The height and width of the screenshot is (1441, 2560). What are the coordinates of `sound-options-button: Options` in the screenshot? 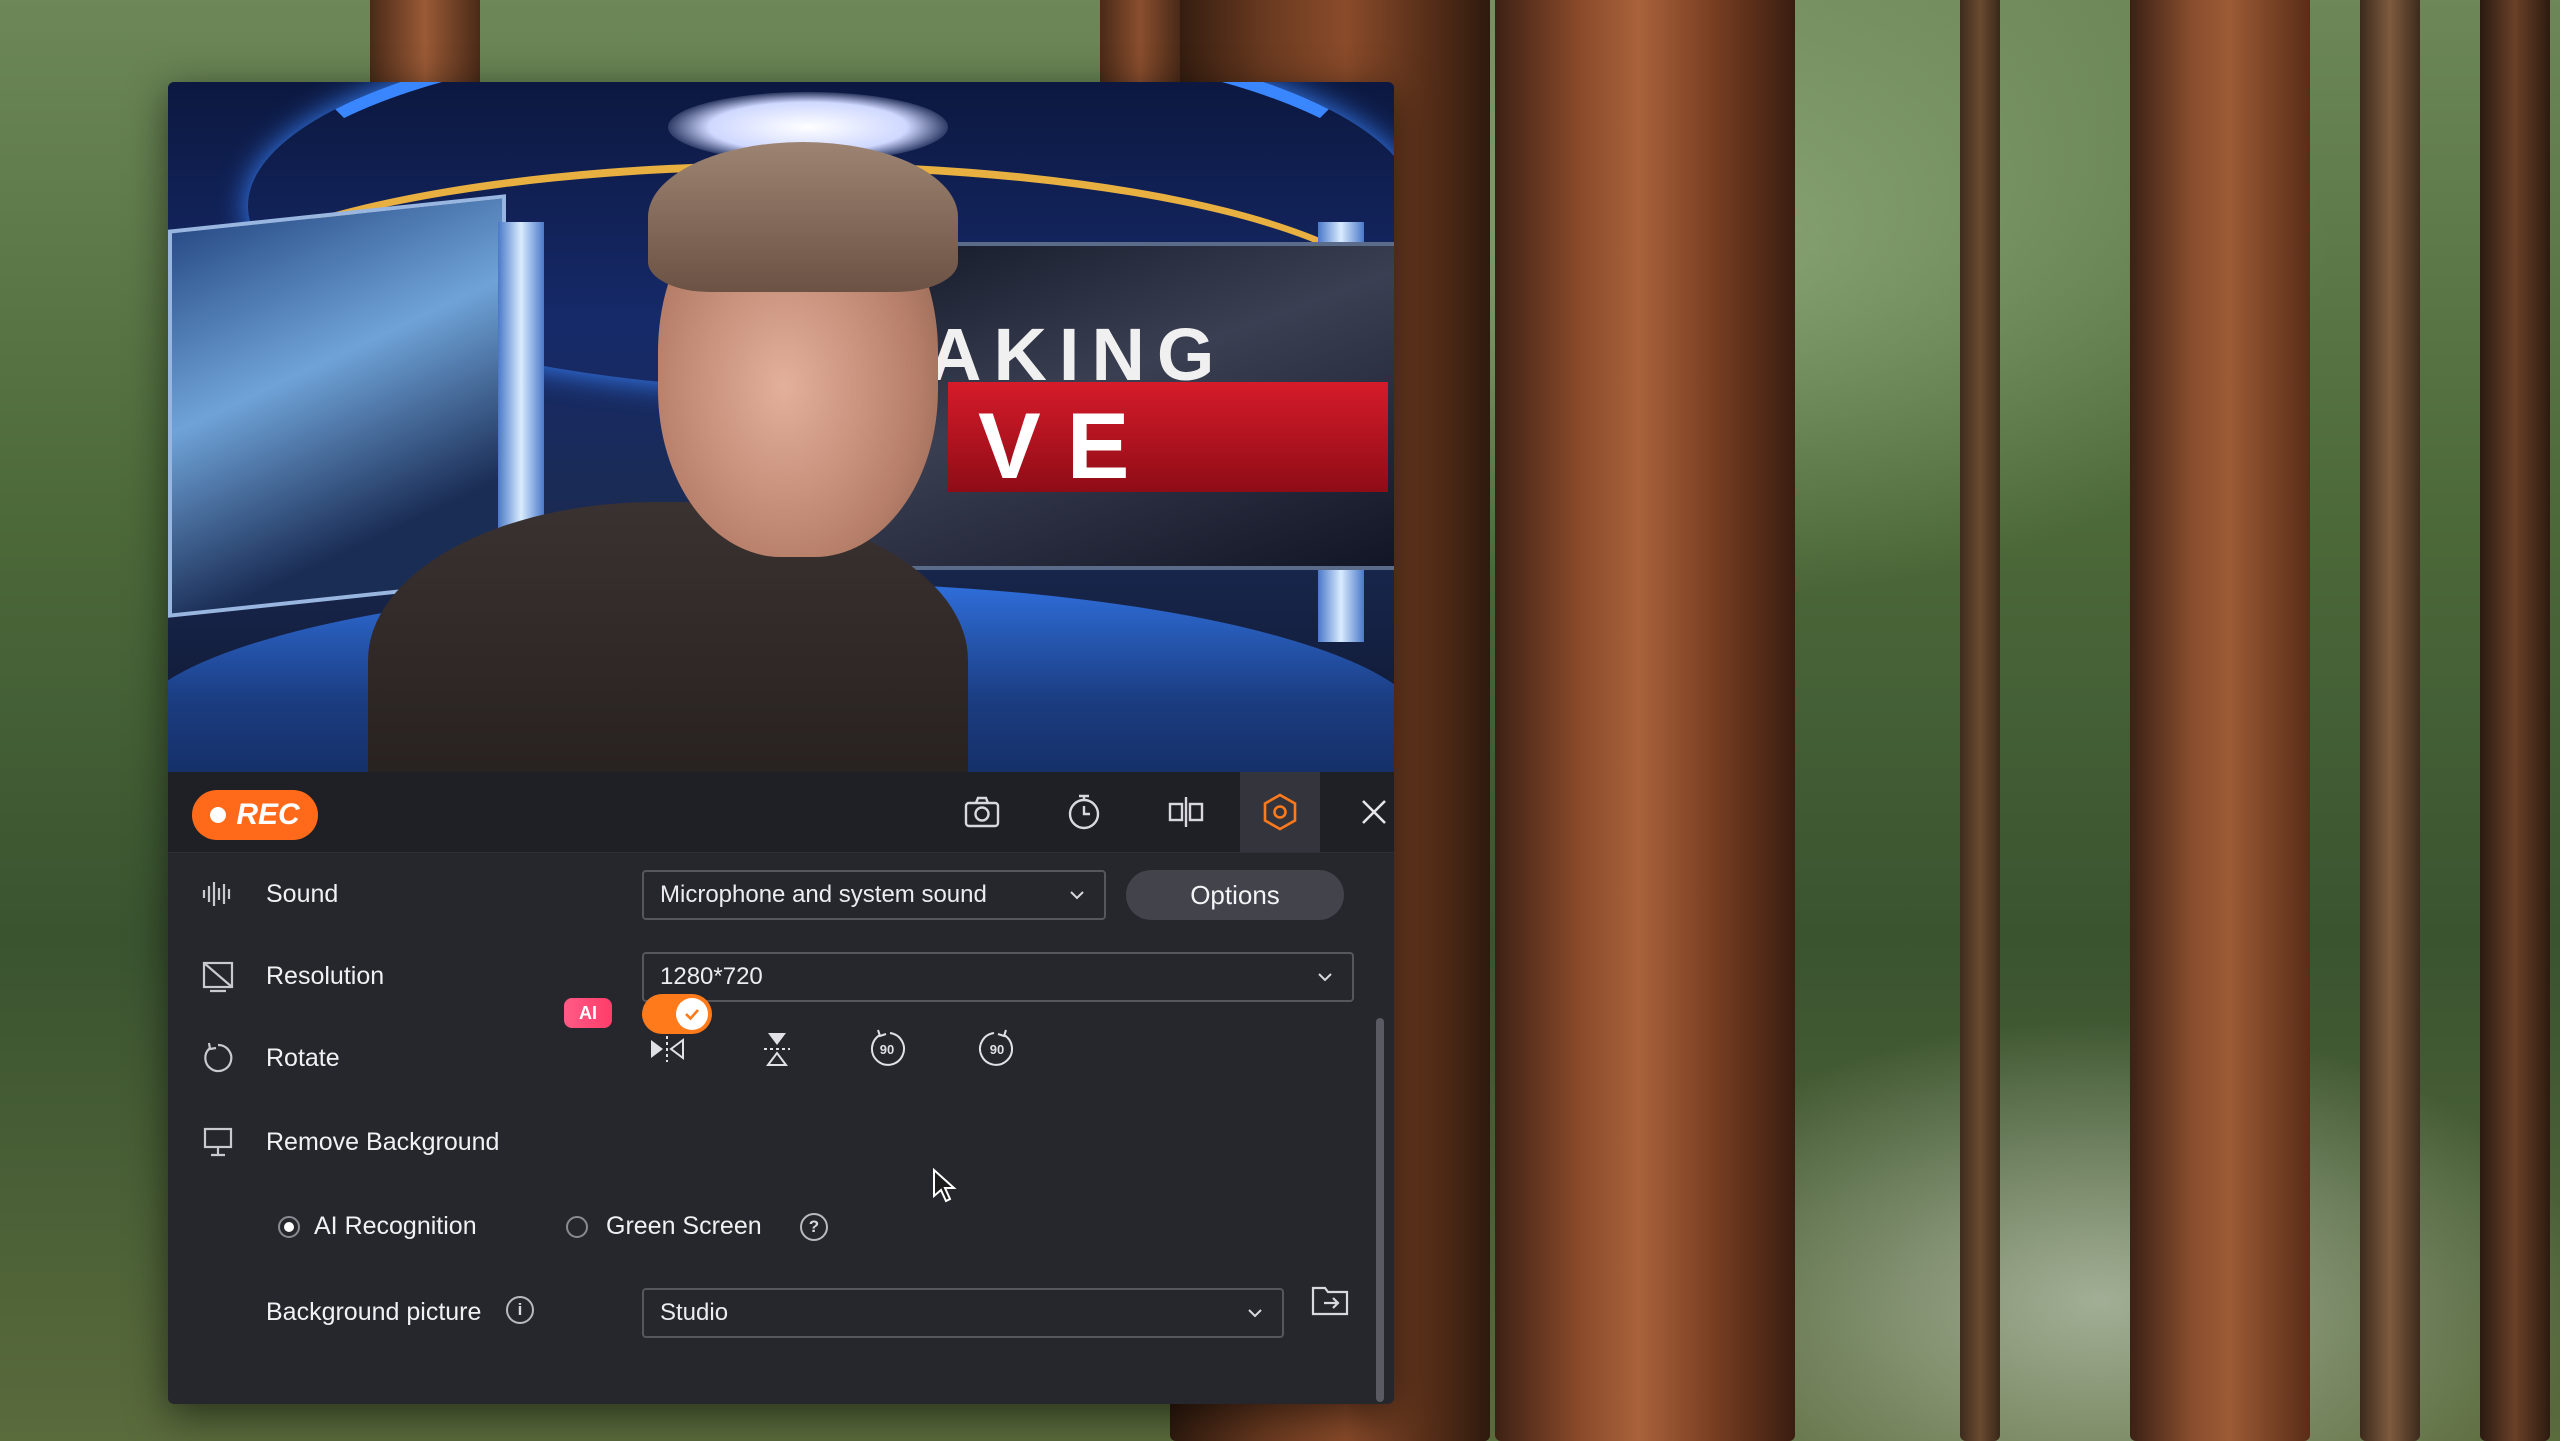 It's located at (1235, 895).